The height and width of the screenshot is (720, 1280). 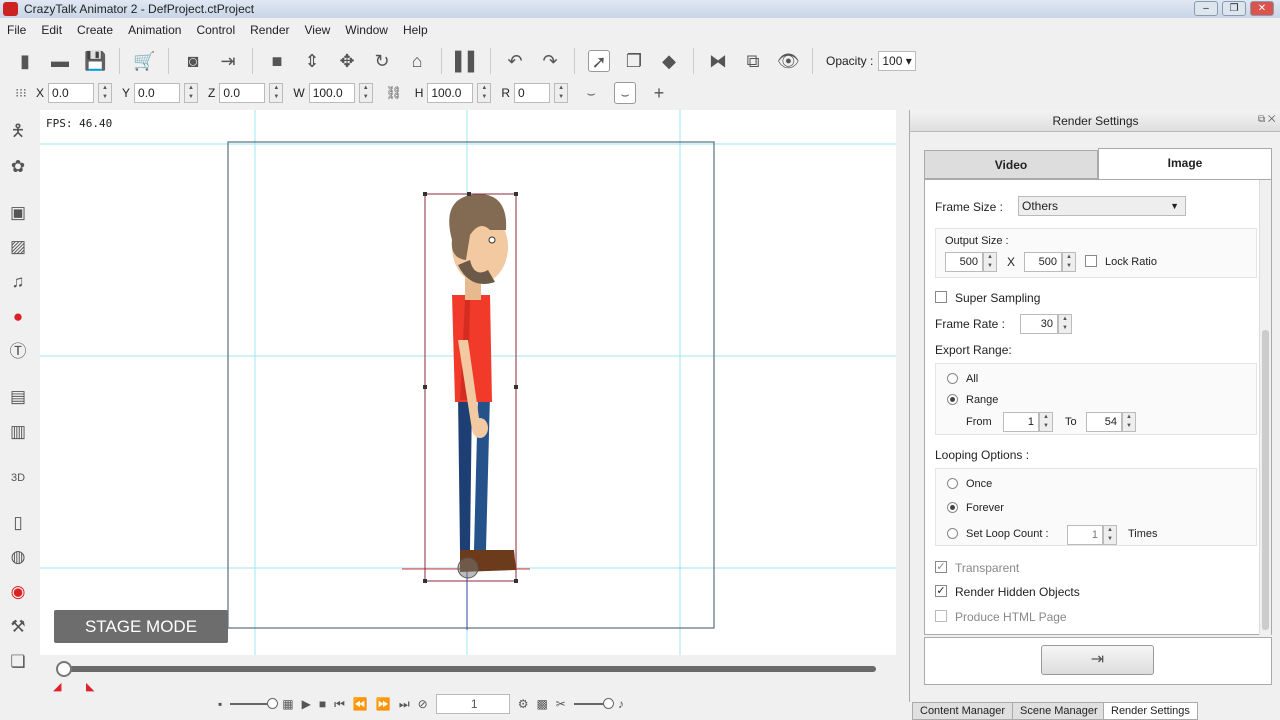 I want to click on volume-slider, so click(x=593, y=703).